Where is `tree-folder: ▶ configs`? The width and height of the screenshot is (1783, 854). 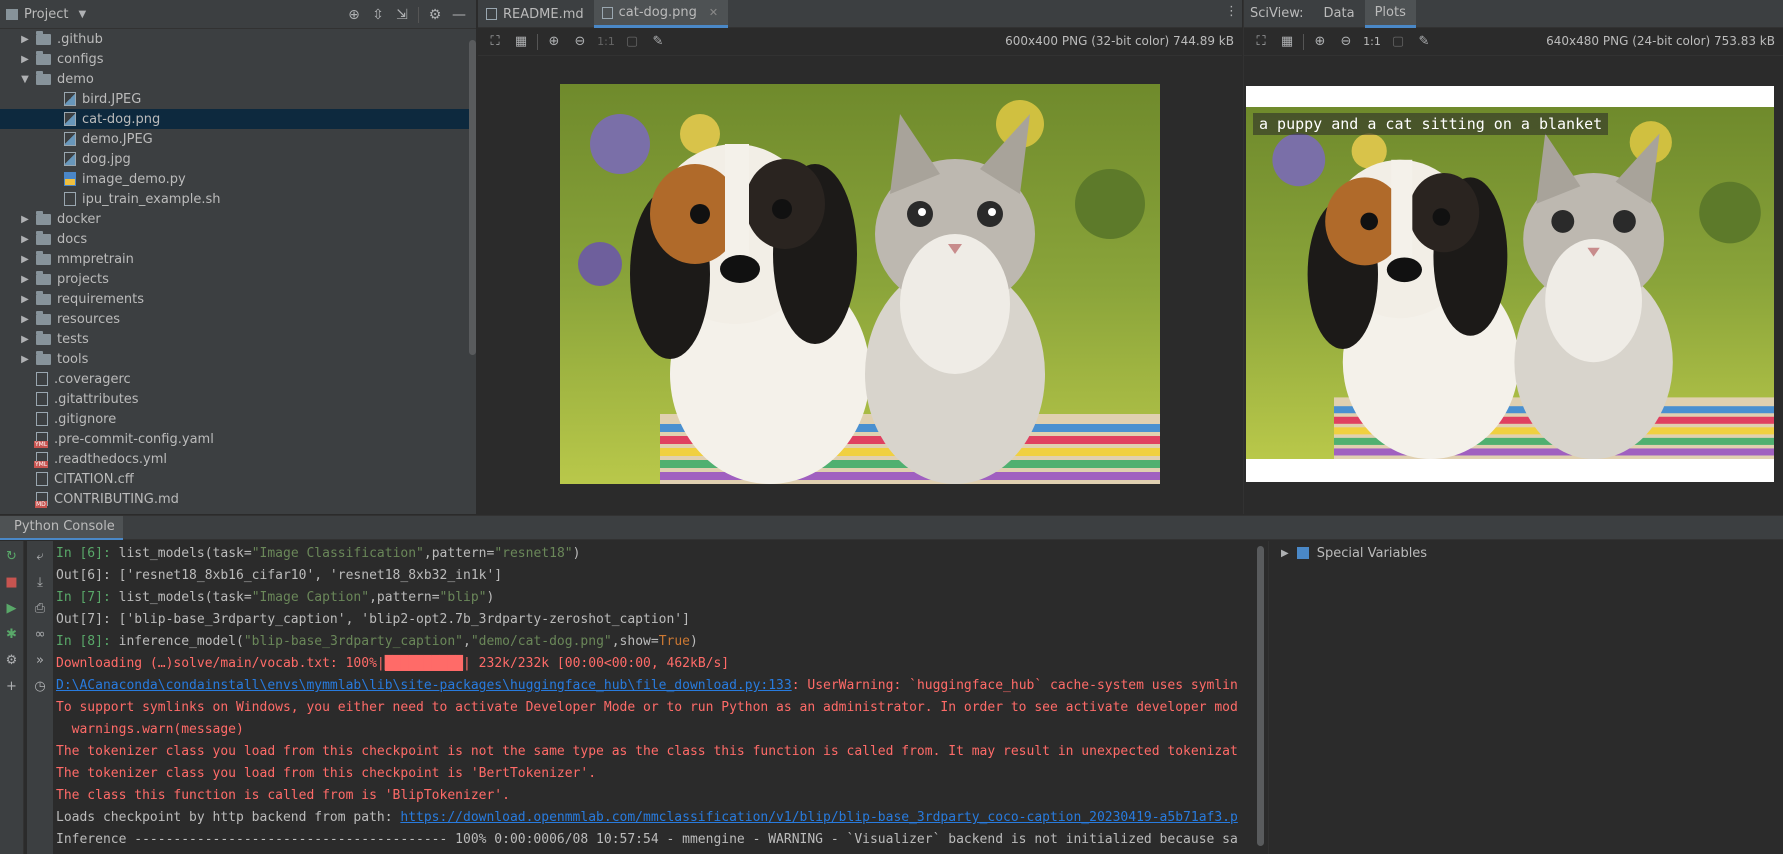 tree-folder: ▶ configs is located at coordinates (235, 59).